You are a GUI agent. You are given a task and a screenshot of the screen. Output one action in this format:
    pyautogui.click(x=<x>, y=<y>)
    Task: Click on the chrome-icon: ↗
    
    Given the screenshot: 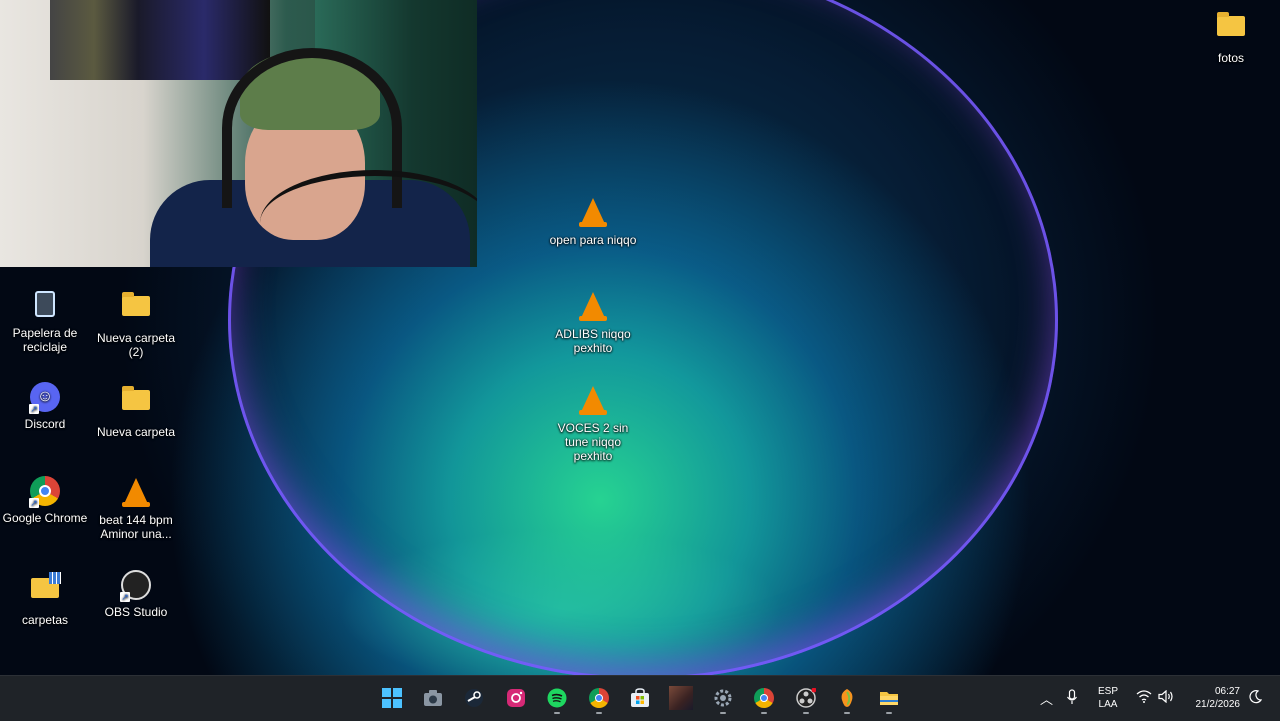 What is the action you would take?
    pyautogui.click(x=45, y=492)
    